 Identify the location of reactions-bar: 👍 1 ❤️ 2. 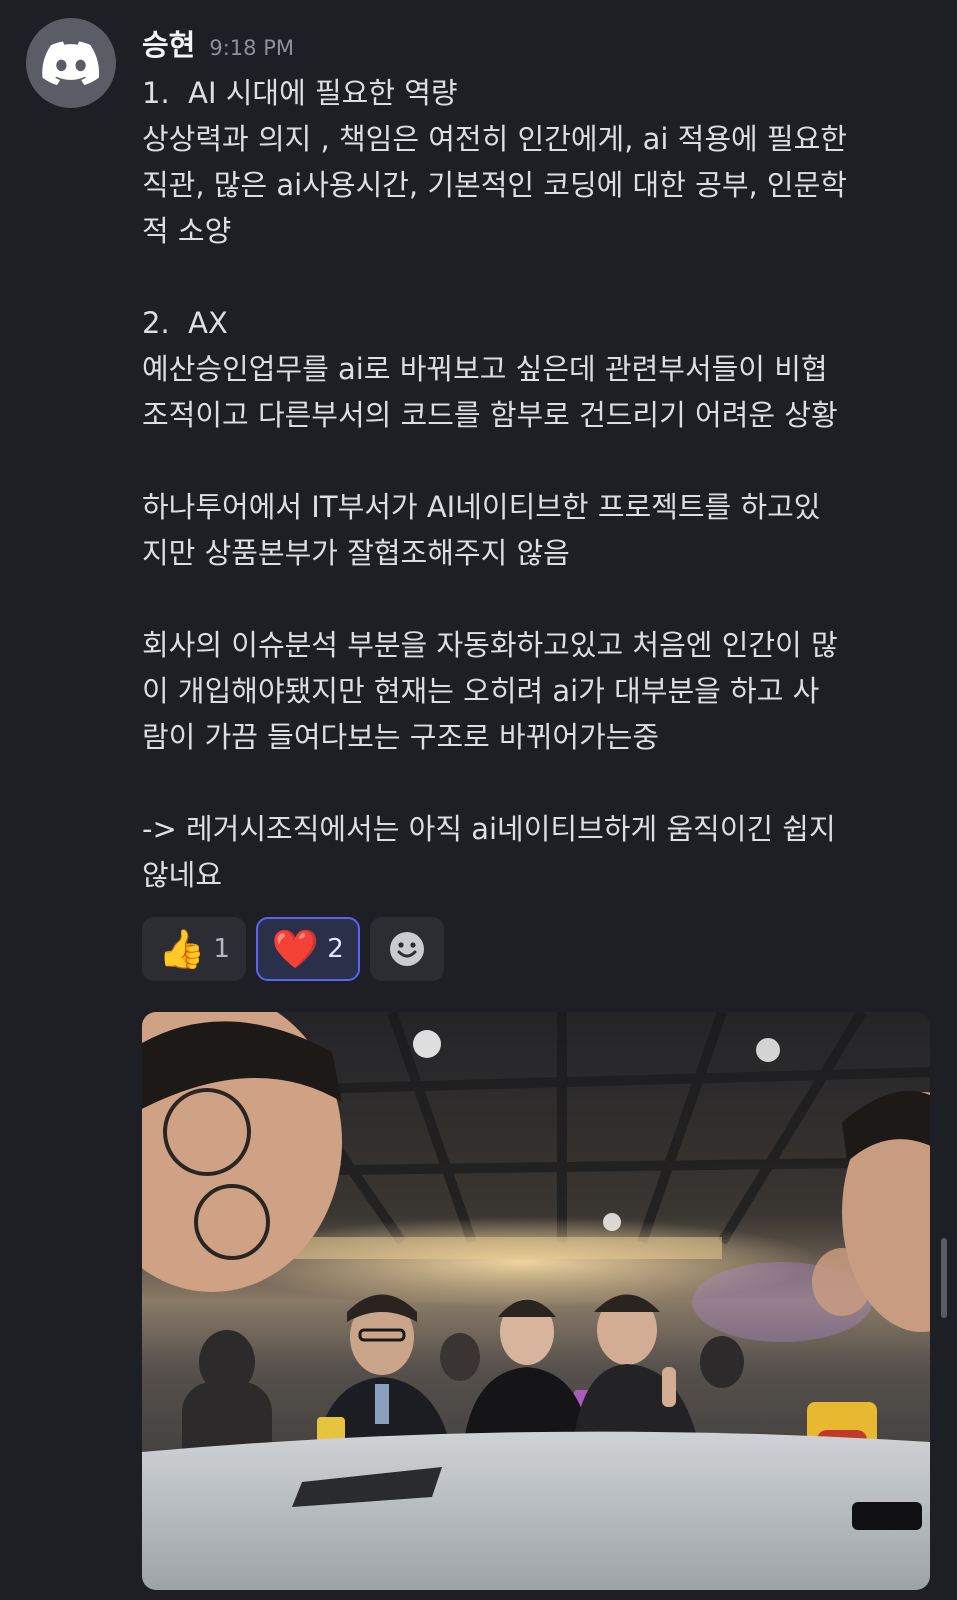
(293, 949).